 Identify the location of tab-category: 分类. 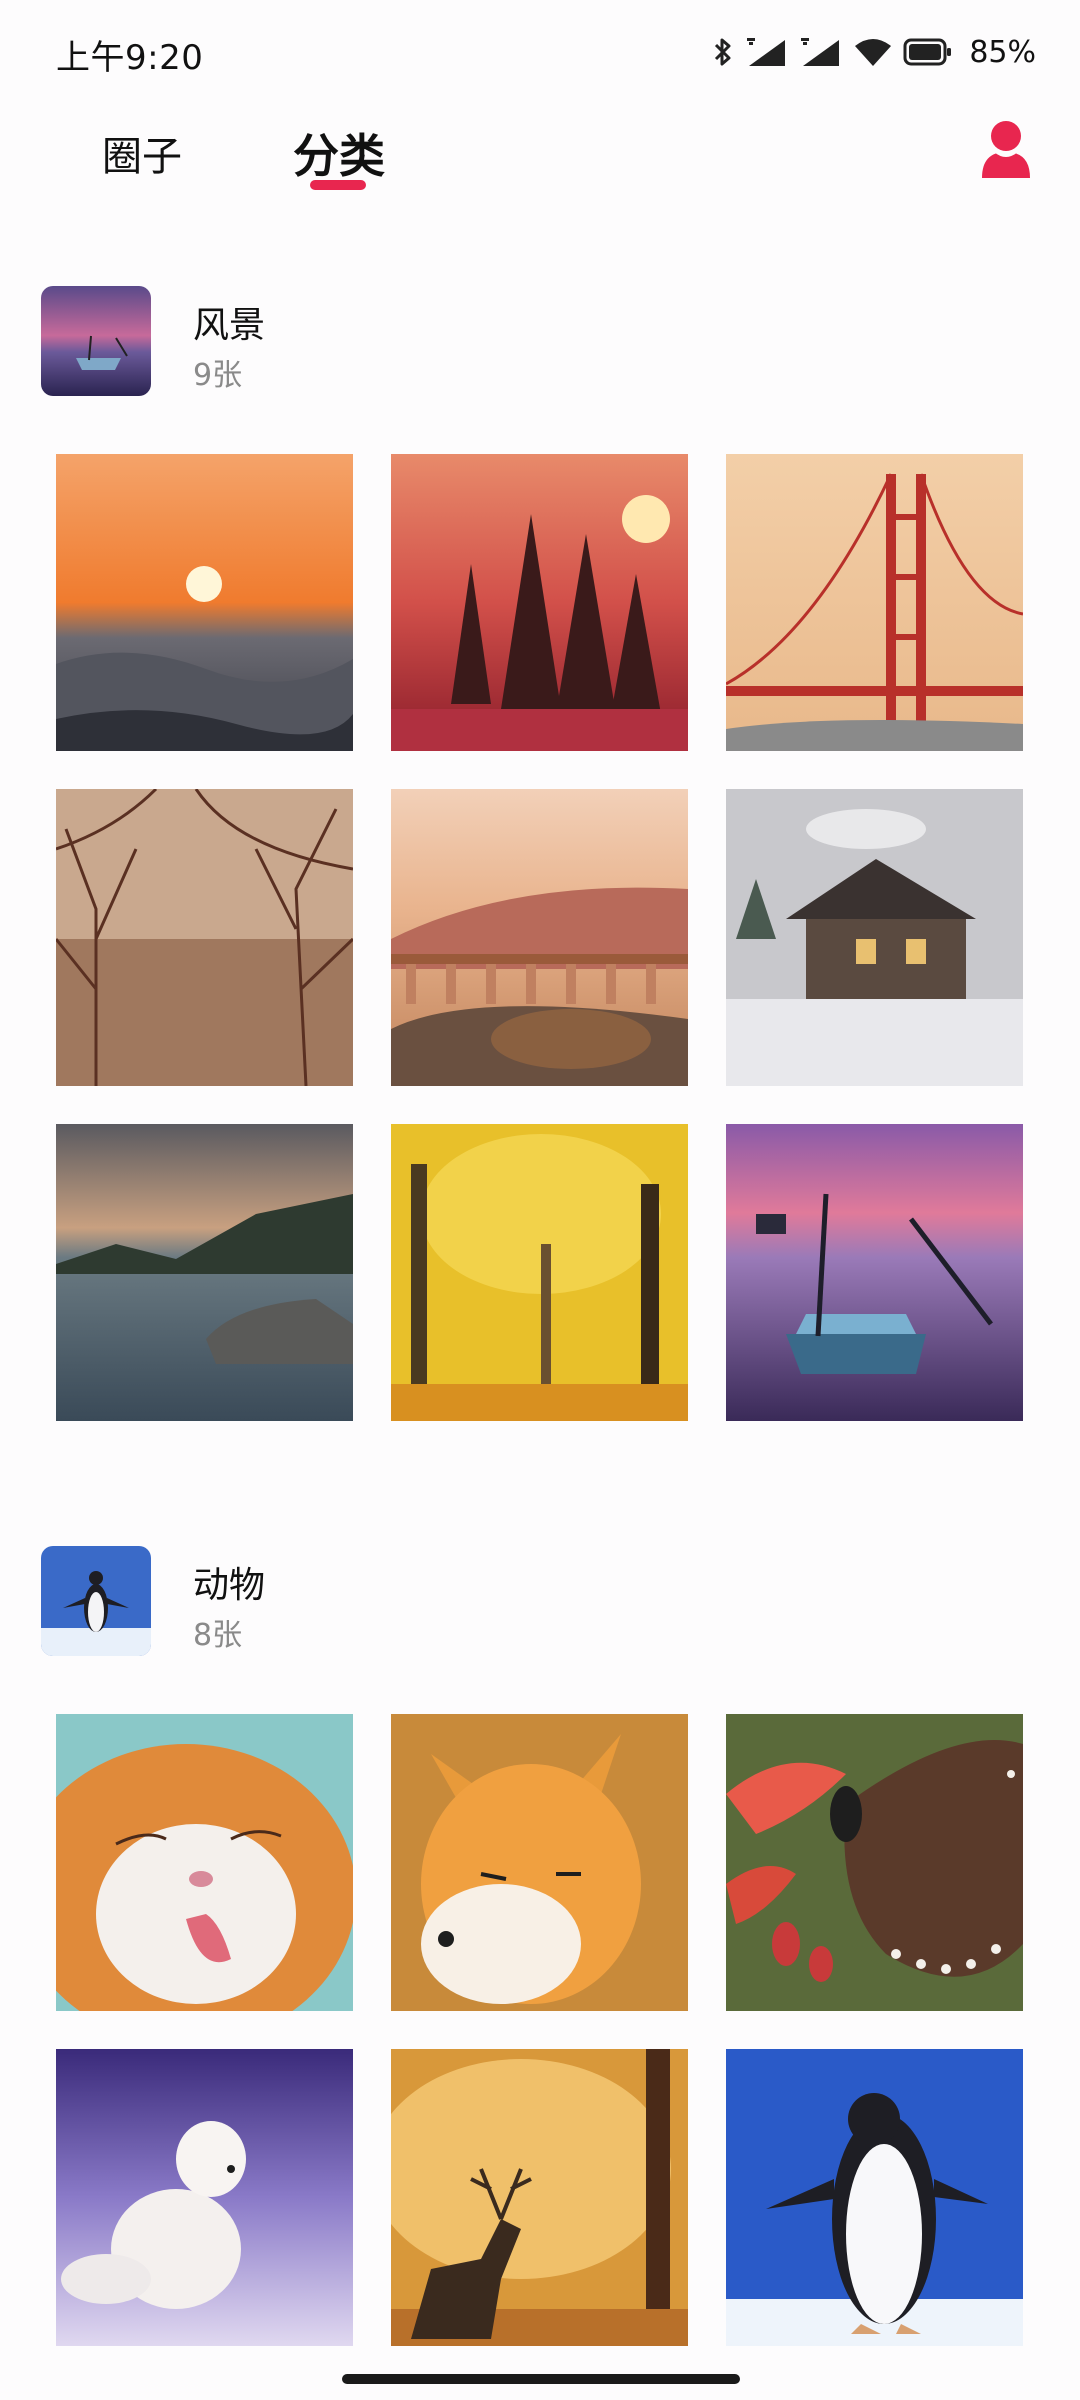
(339, 153).